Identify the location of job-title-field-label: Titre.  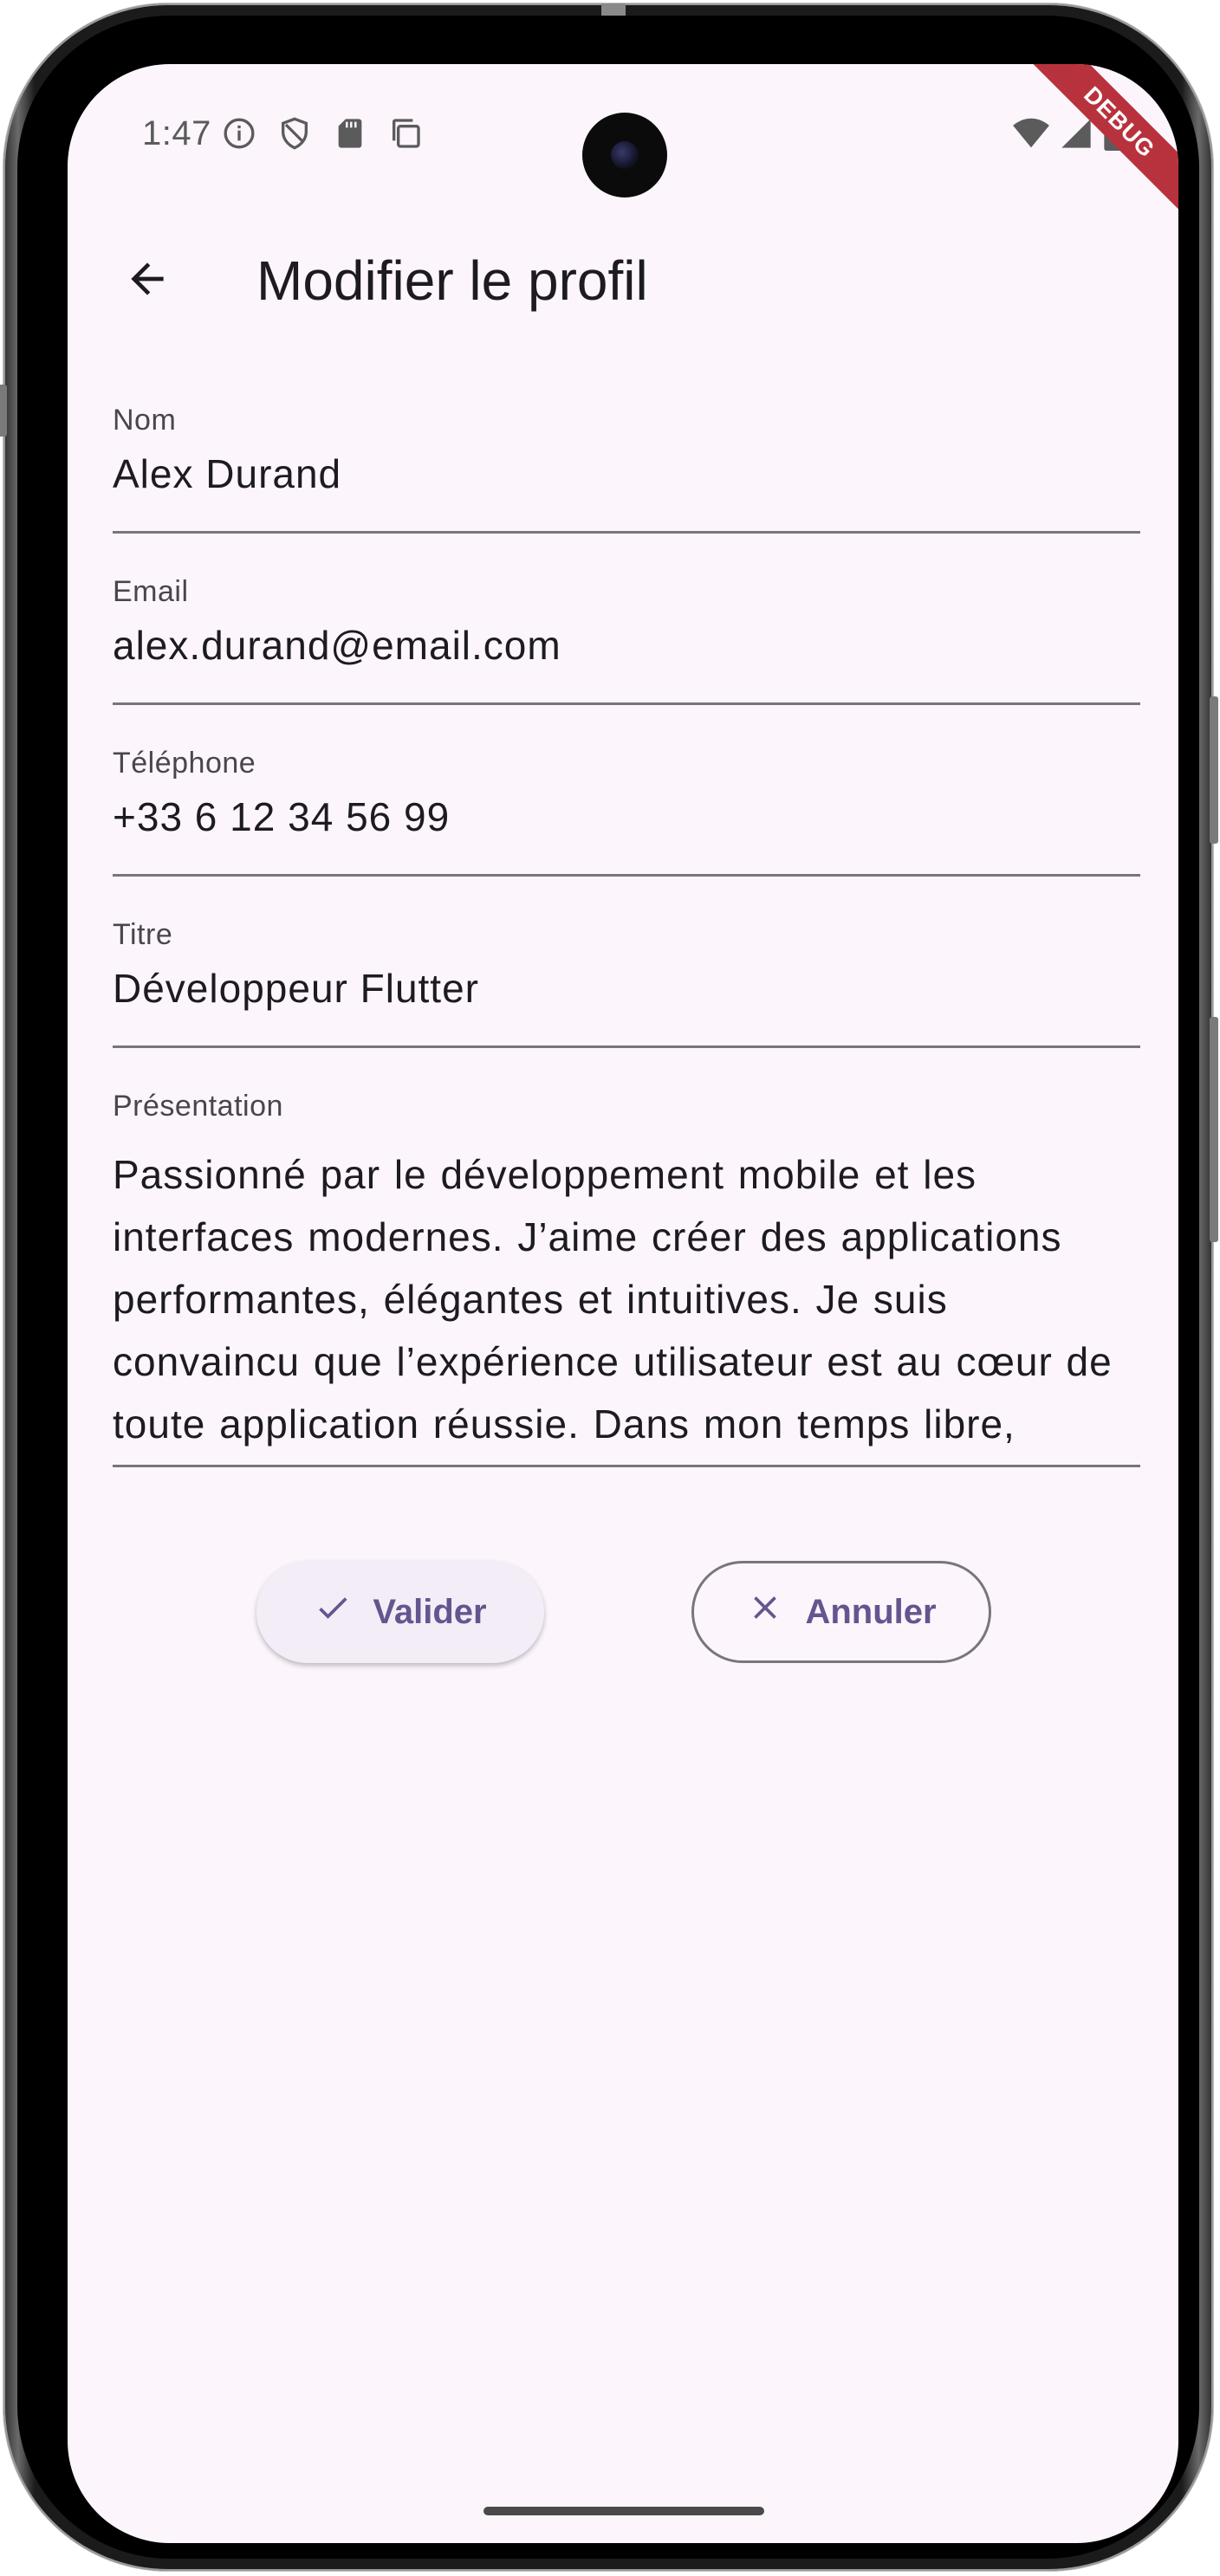
(143, 934).